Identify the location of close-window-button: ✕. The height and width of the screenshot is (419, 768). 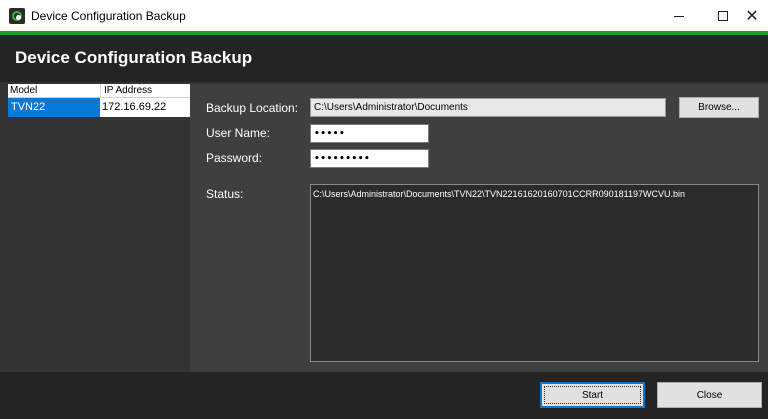
(752, 15).